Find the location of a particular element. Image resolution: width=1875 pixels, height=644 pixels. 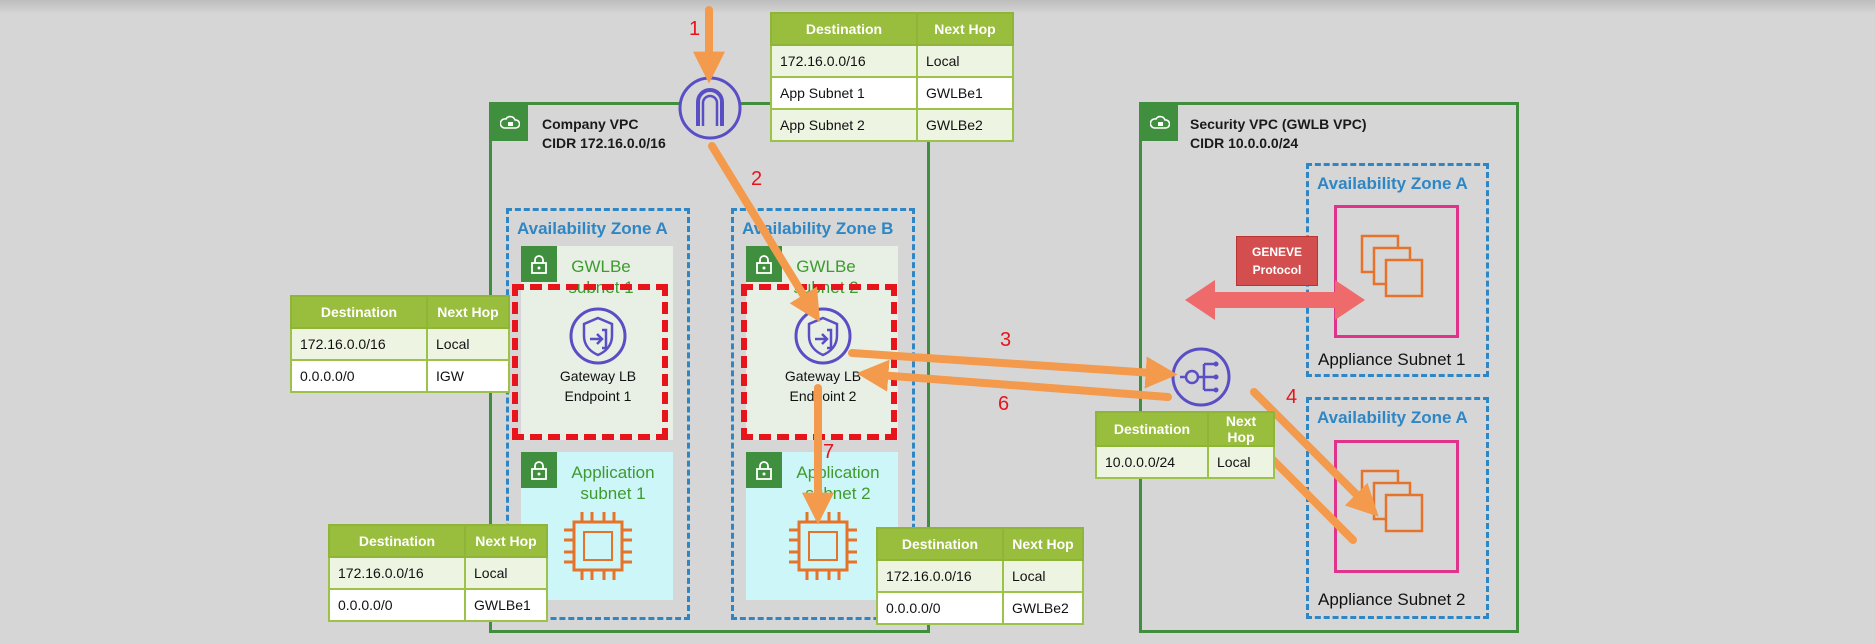

application-subnet-1-label: Application subnet 1 is located at coordinates (613, 483).